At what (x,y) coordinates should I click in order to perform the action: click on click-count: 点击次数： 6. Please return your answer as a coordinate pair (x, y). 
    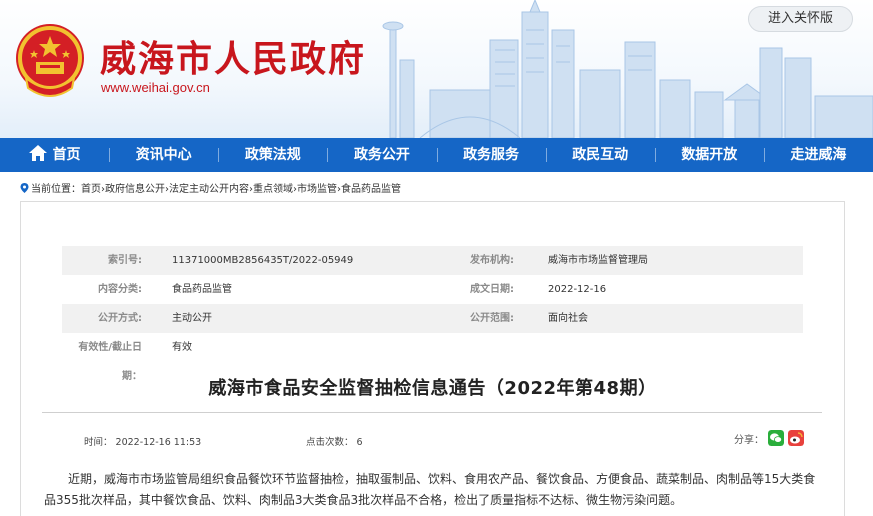
    Looking at the image, I should click on (334, 441).